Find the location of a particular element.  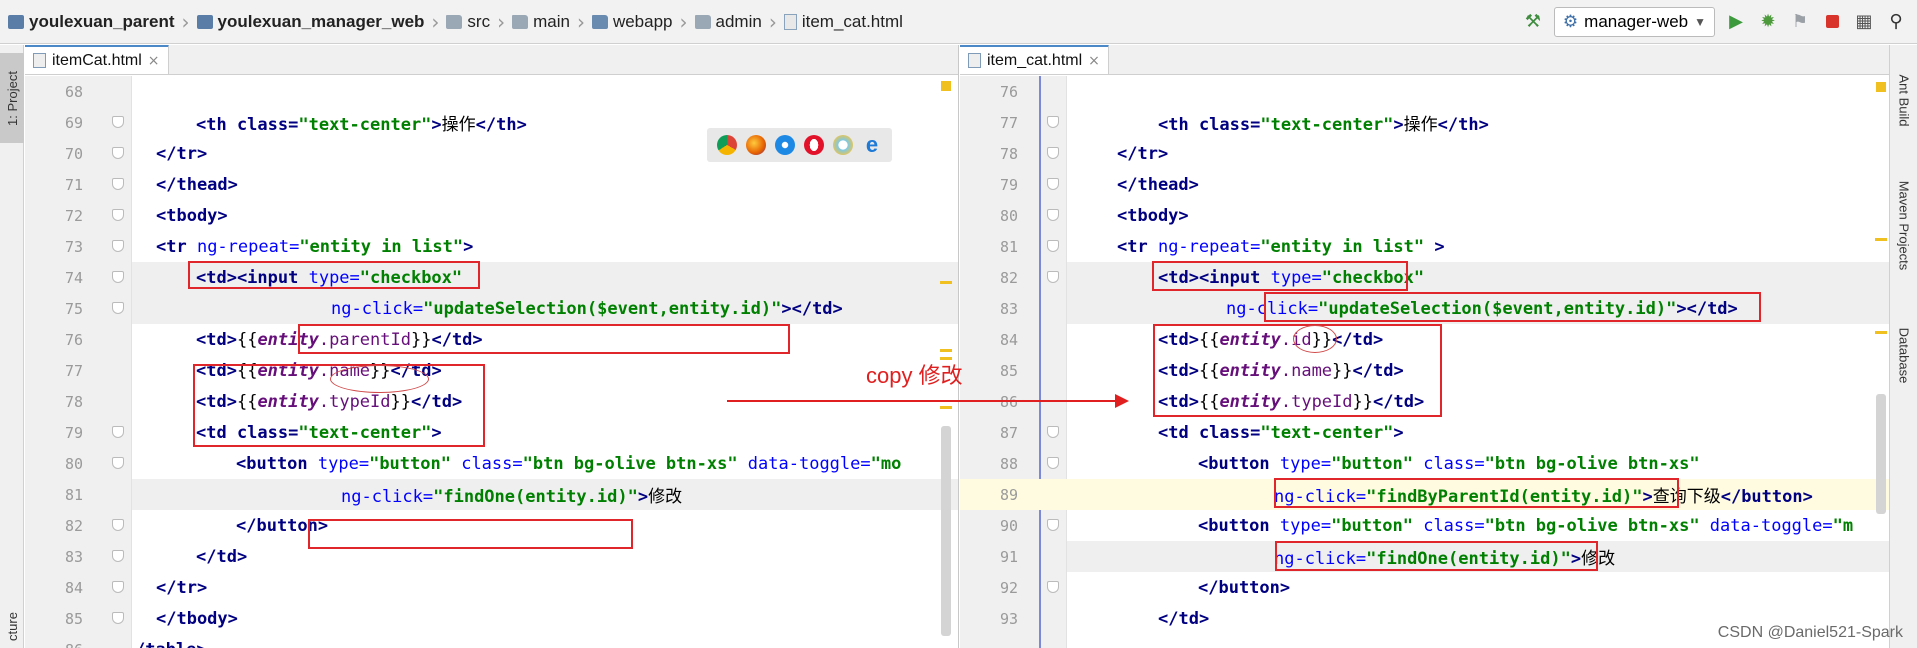

breadcrumb-item-webapp: webapp is located at coordinates (632, 22).